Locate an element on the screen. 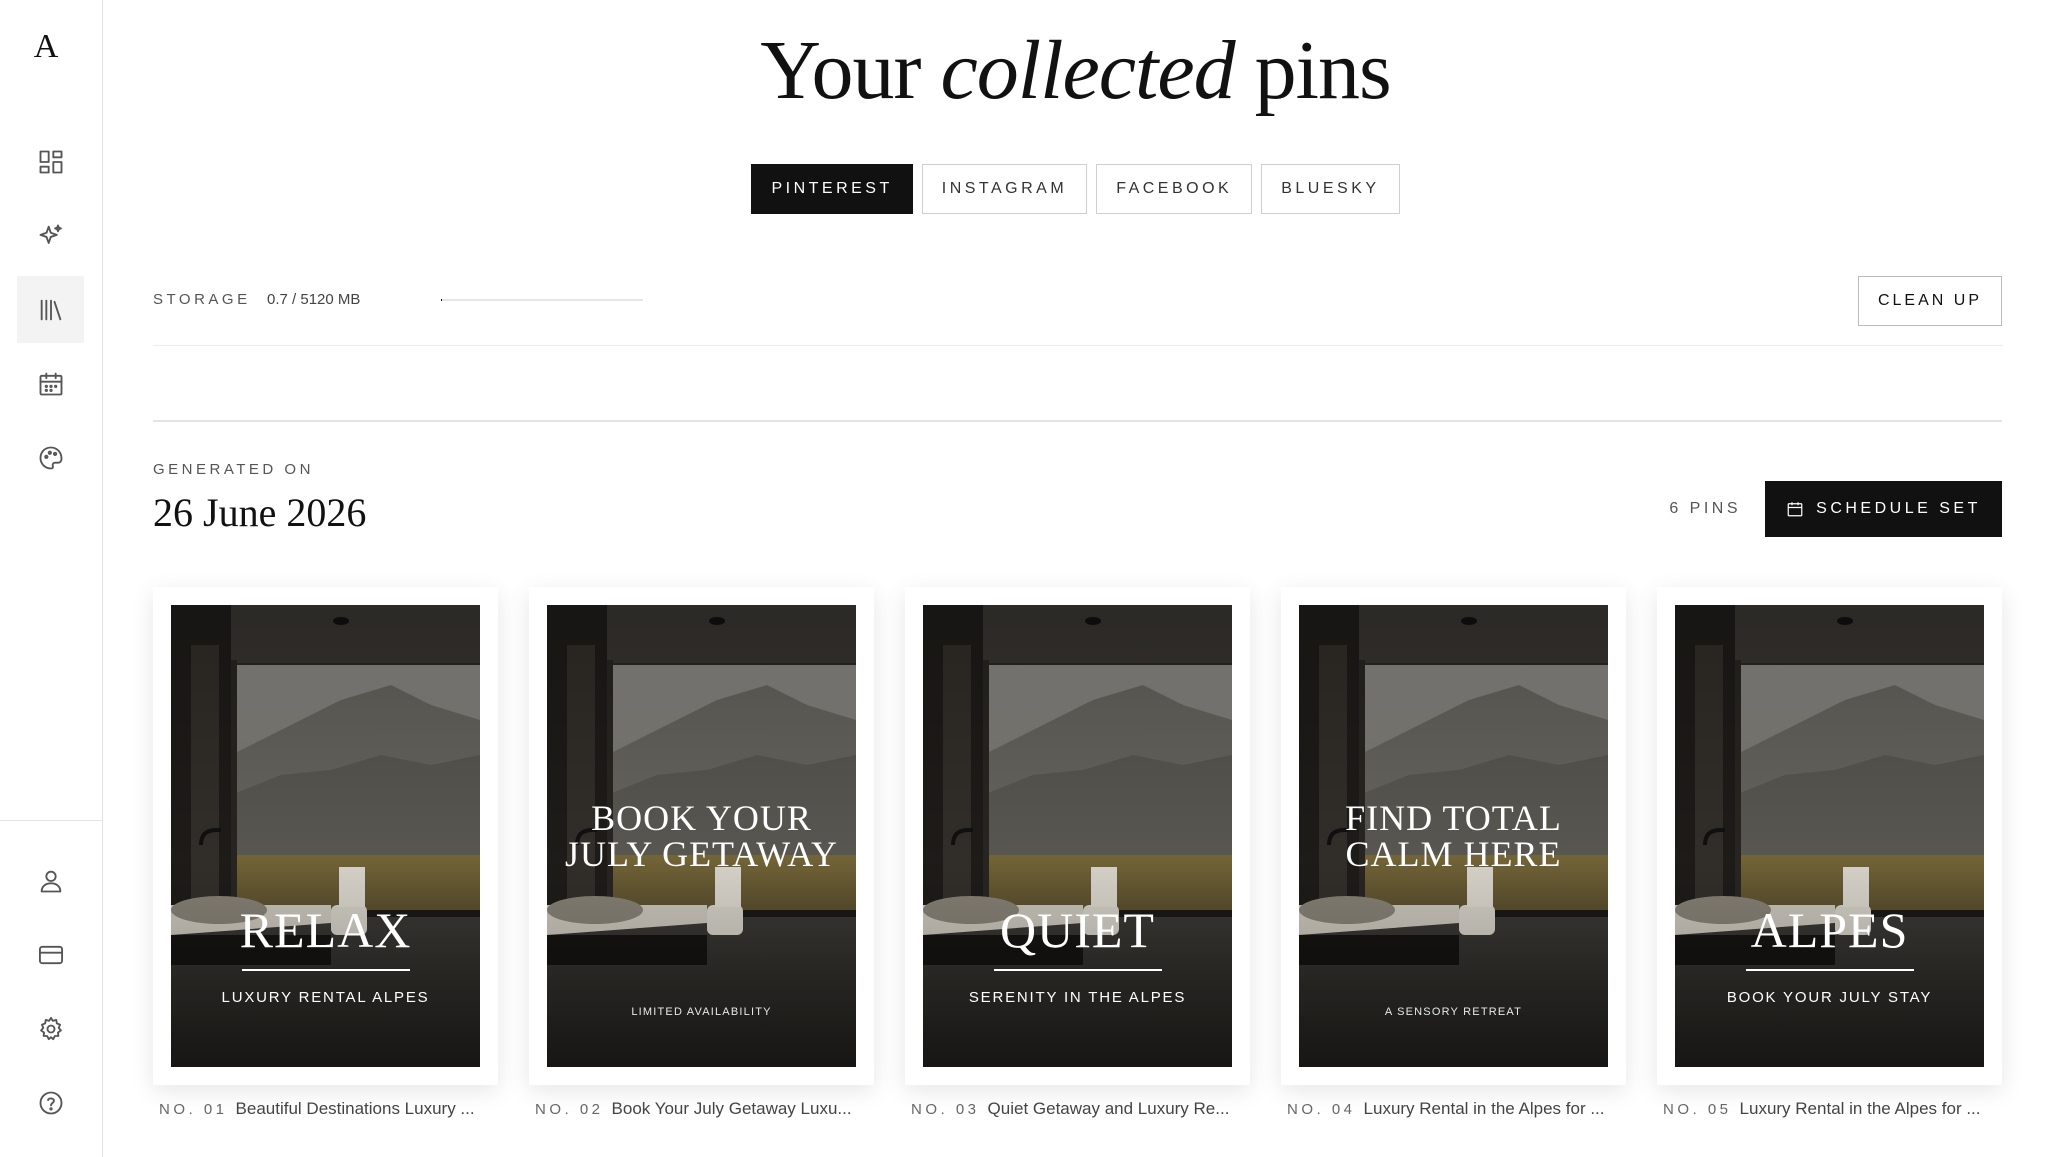 This screenshot has height=1157, width=2048. clean-up-button: CLEAN UP is located at coordinates (1929, 301).